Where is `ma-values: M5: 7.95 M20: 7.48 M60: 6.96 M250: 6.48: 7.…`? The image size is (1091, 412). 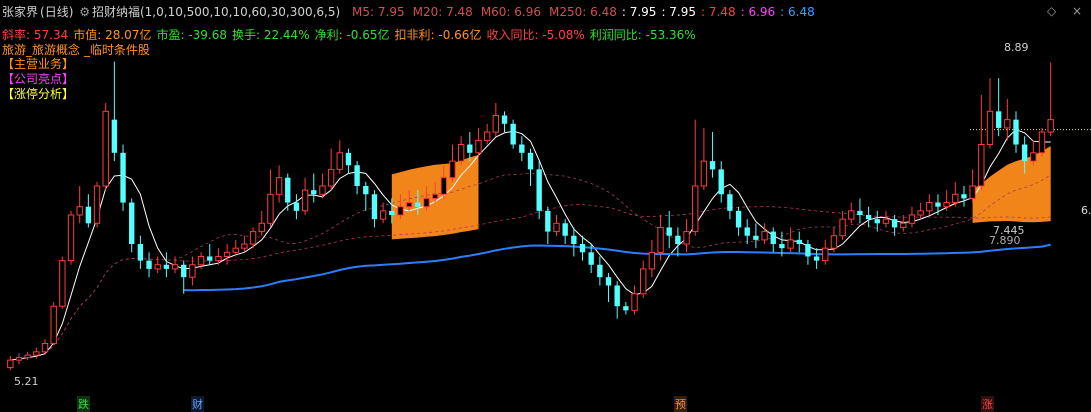 ma-values: M5: 7.95 M20: 7.48 M60: 6.96 M250: 6.48: 7.… is located at coordinates (581, 12).